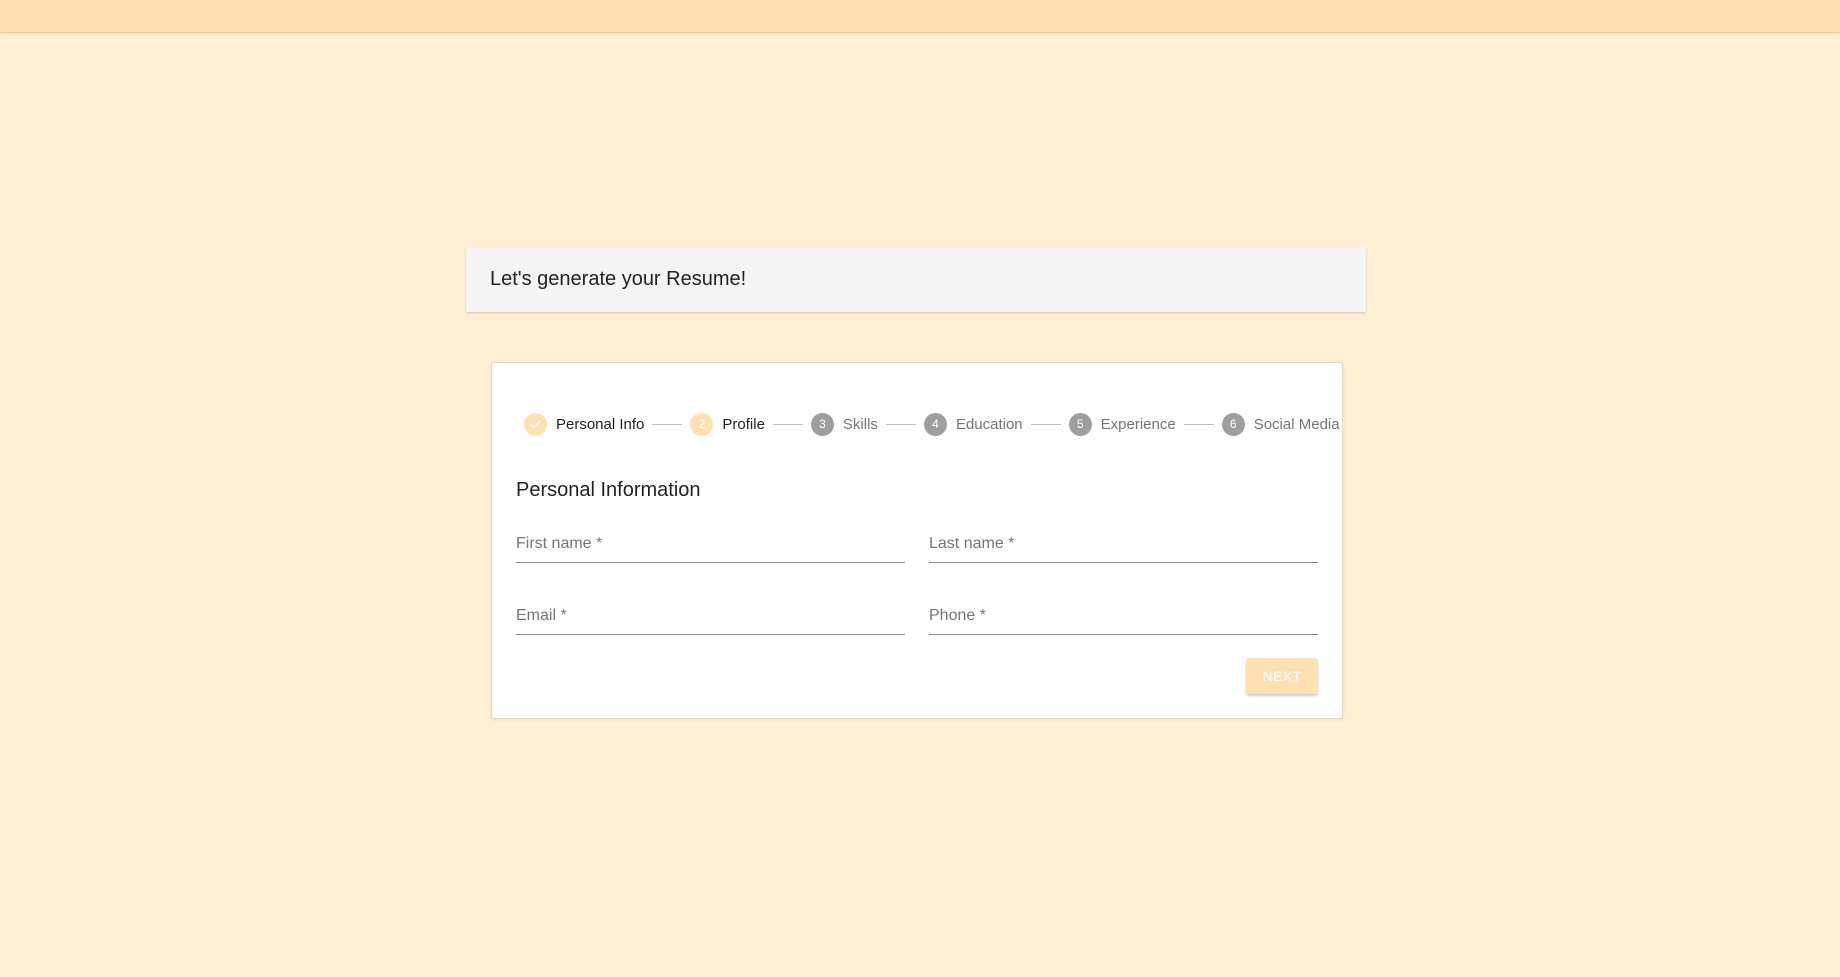  I want to click on step-skills: 3 Skills, so click(844, 424).